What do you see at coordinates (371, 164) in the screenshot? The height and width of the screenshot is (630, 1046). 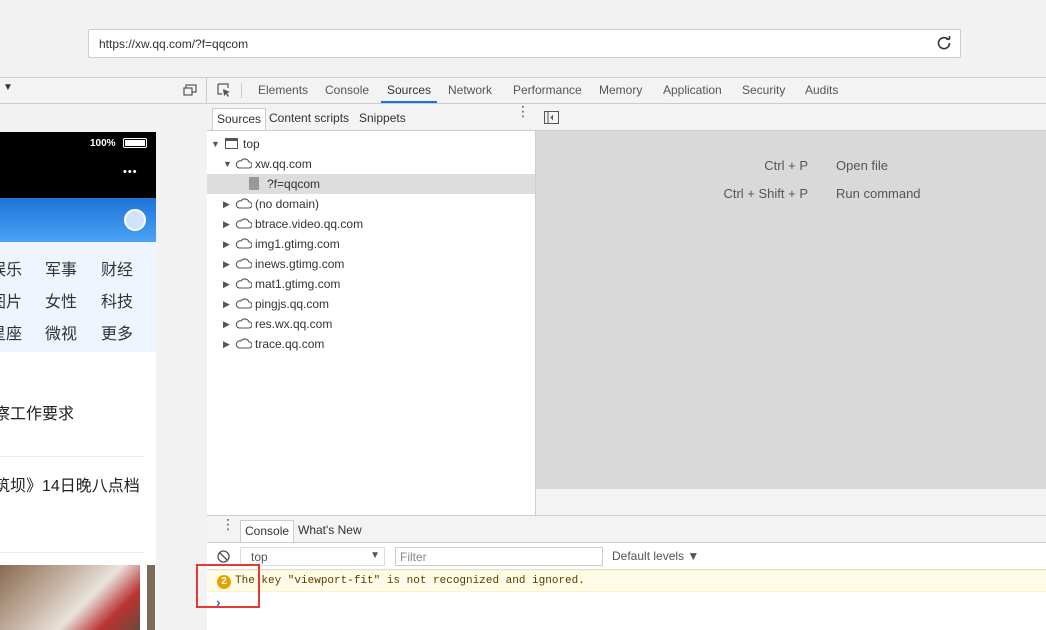 I see `tree-item-origin: ▼ xw.qq.com` at bounding box center [371, 164].